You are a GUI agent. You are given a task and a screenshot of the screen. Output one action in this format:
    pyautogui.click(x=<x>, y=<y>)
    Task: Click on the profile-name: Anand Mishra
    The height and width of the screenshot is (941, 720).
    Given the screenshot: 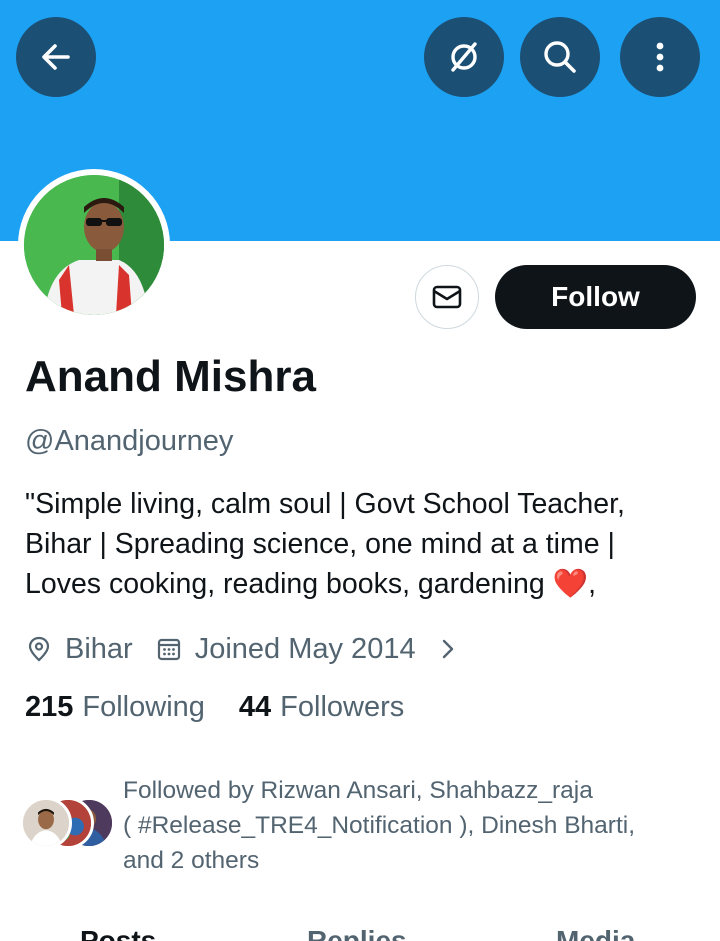 What is the action you would take?
    pyautogui.click(x=170, y=376)
    